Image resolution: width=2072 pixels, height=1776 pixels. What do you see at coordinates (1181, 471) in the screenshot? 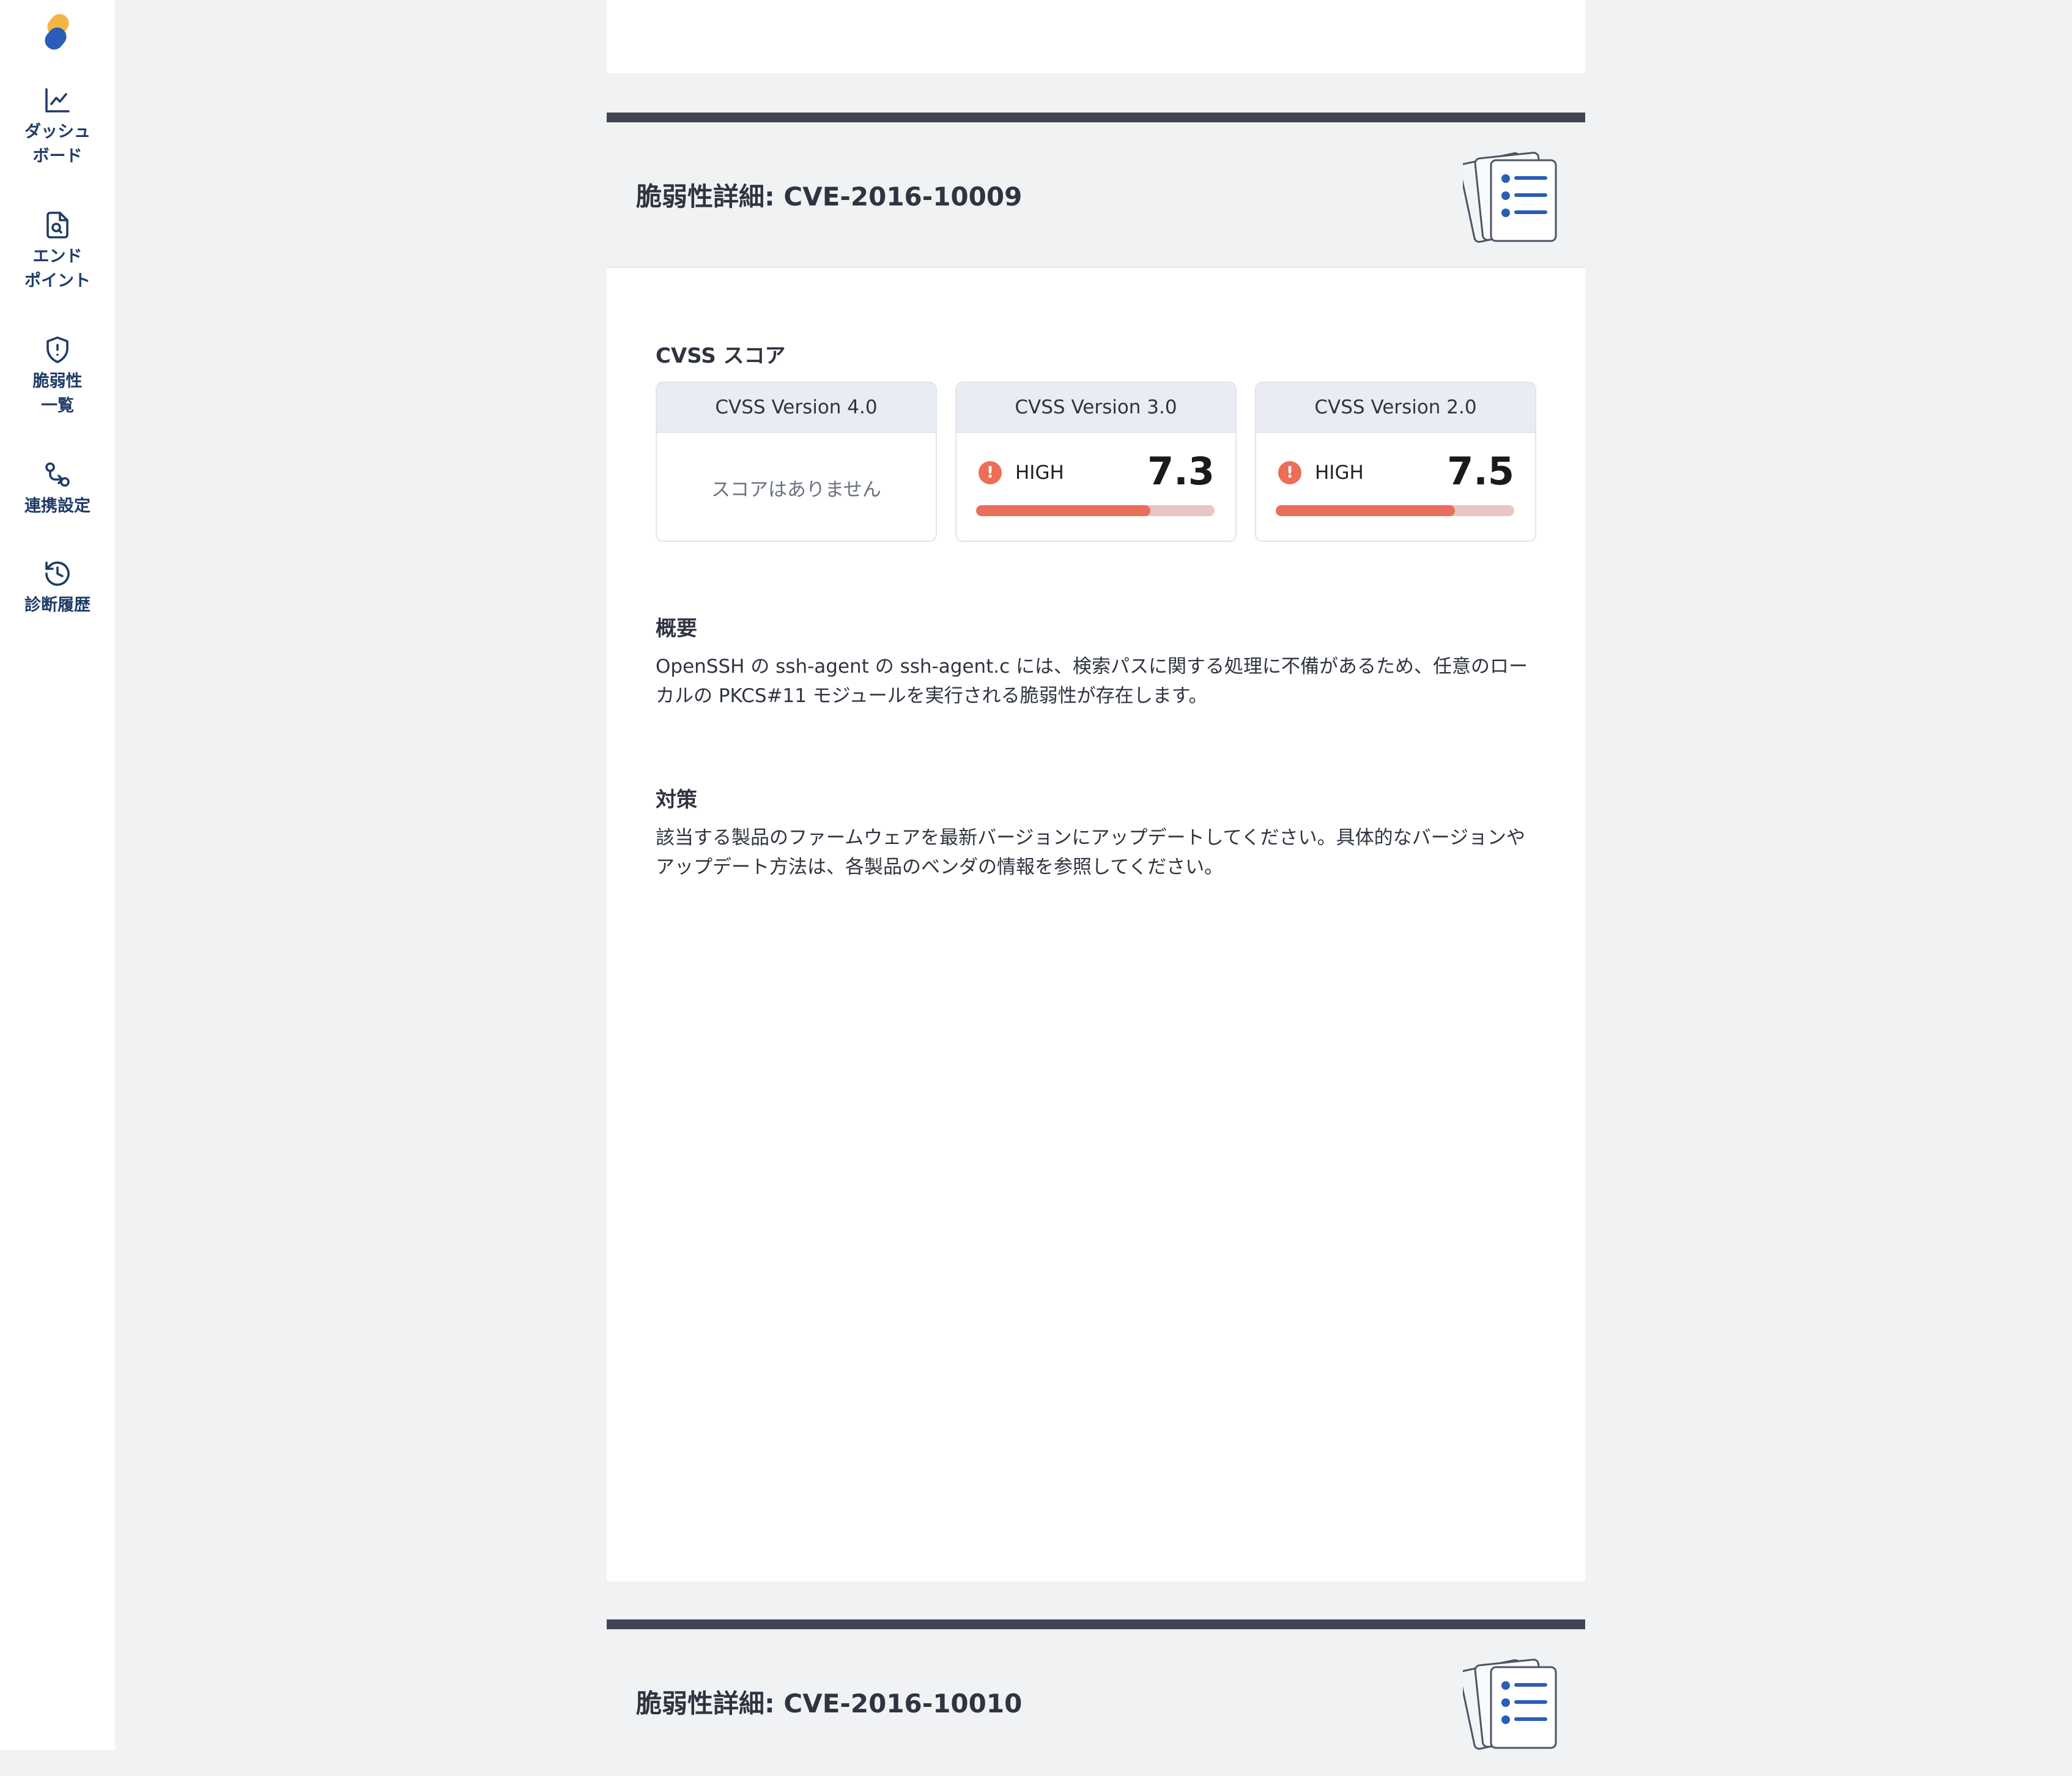
I see `score-value: 7.3` at bounding box center [1181, 471].